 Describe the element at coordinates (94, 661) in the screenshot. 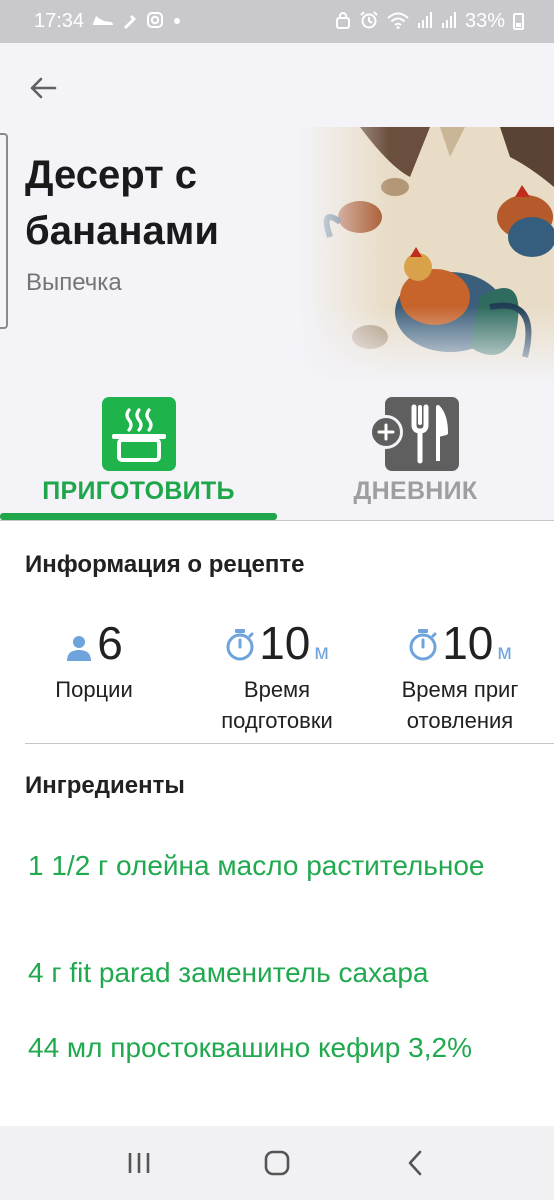

I see `servings-info: 6 Порции` at that location.